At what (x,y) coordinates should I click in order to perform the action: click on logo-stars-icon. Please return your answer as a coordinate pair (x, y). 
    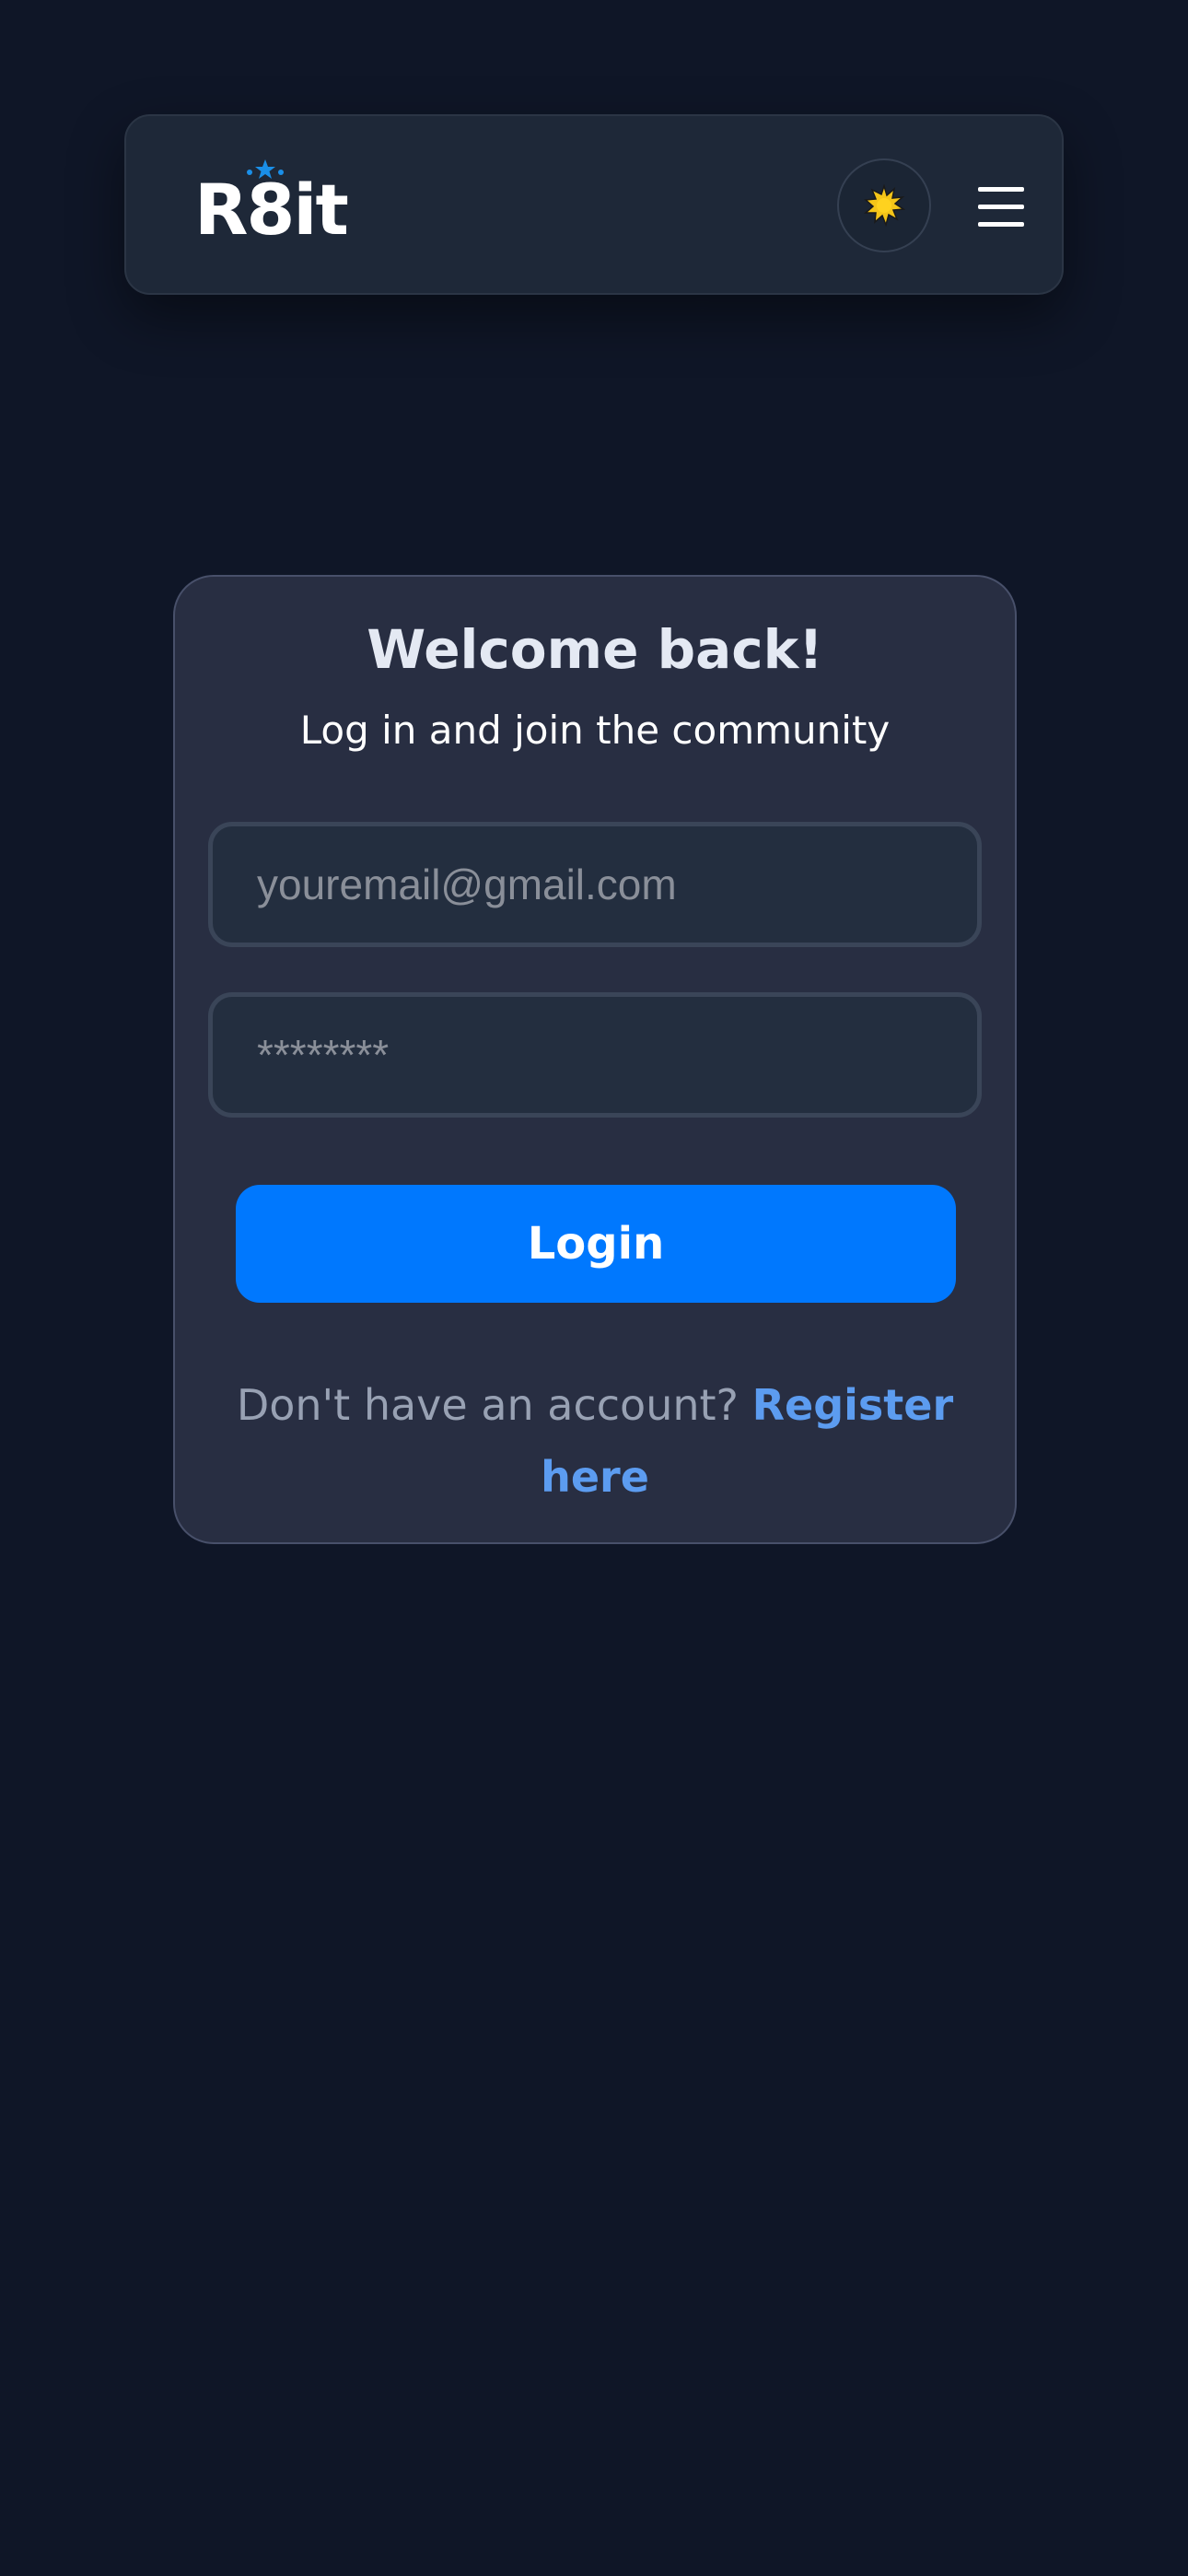
    Looking at the image, I should click on (265, 169).